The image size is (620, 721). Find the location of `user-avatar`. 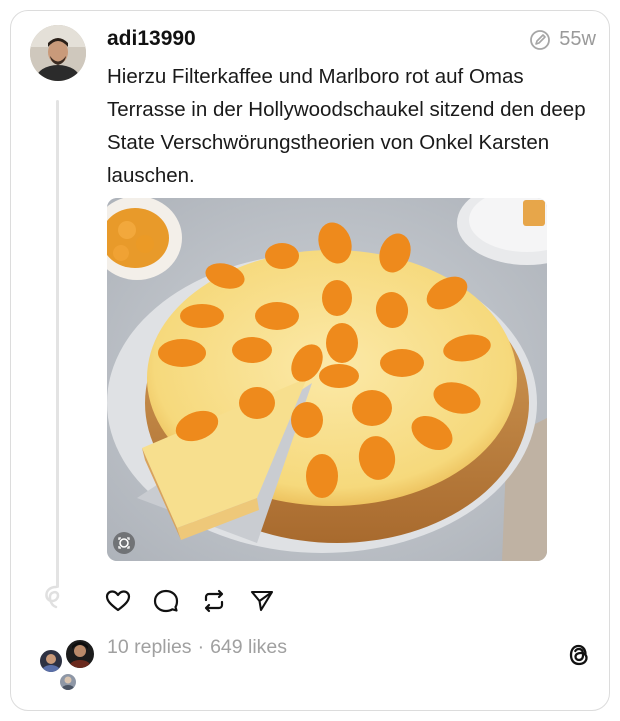

user-avatar is located at coordinates (58, 53).